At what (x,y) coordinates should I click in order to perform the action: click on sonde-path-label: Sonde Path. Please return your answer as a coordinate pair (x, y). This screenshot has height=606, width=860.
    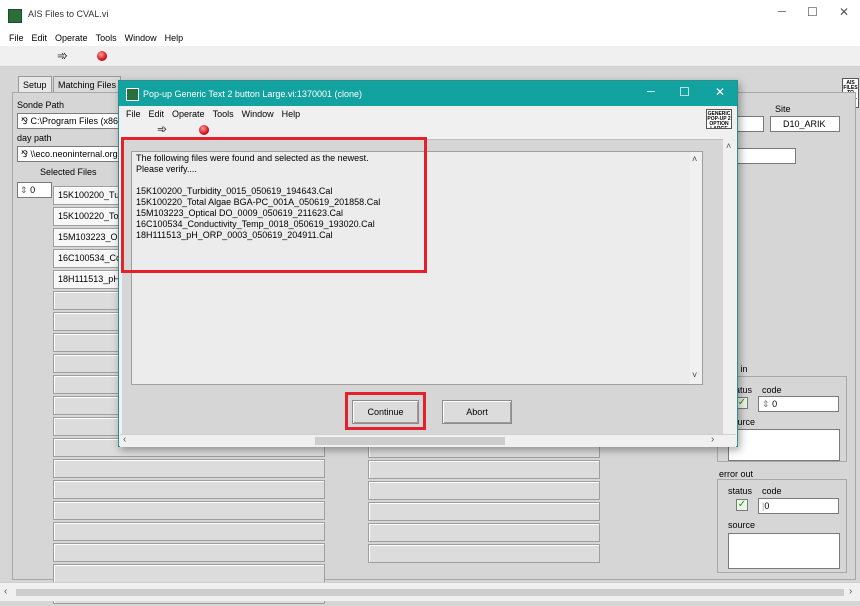
    Looking at the image, I should click on (41, 105).